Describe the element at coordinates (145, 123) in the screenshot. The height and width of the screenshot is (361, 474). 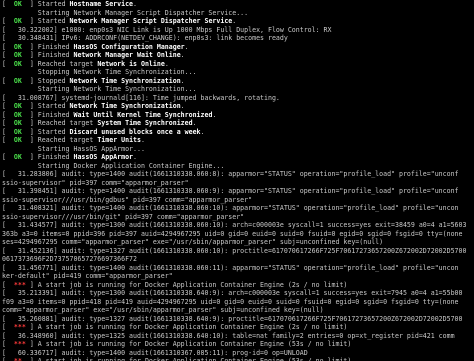
I see `unit-name: System Time Synchronized` at that location.